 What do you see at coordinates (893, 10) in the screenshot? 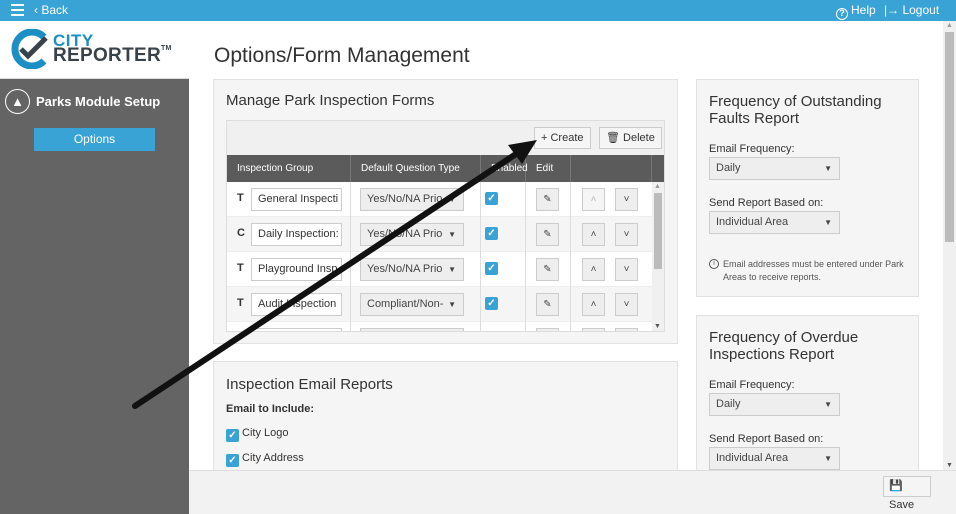
I see `logout-icon: |→` at bounding box center [893, 10].